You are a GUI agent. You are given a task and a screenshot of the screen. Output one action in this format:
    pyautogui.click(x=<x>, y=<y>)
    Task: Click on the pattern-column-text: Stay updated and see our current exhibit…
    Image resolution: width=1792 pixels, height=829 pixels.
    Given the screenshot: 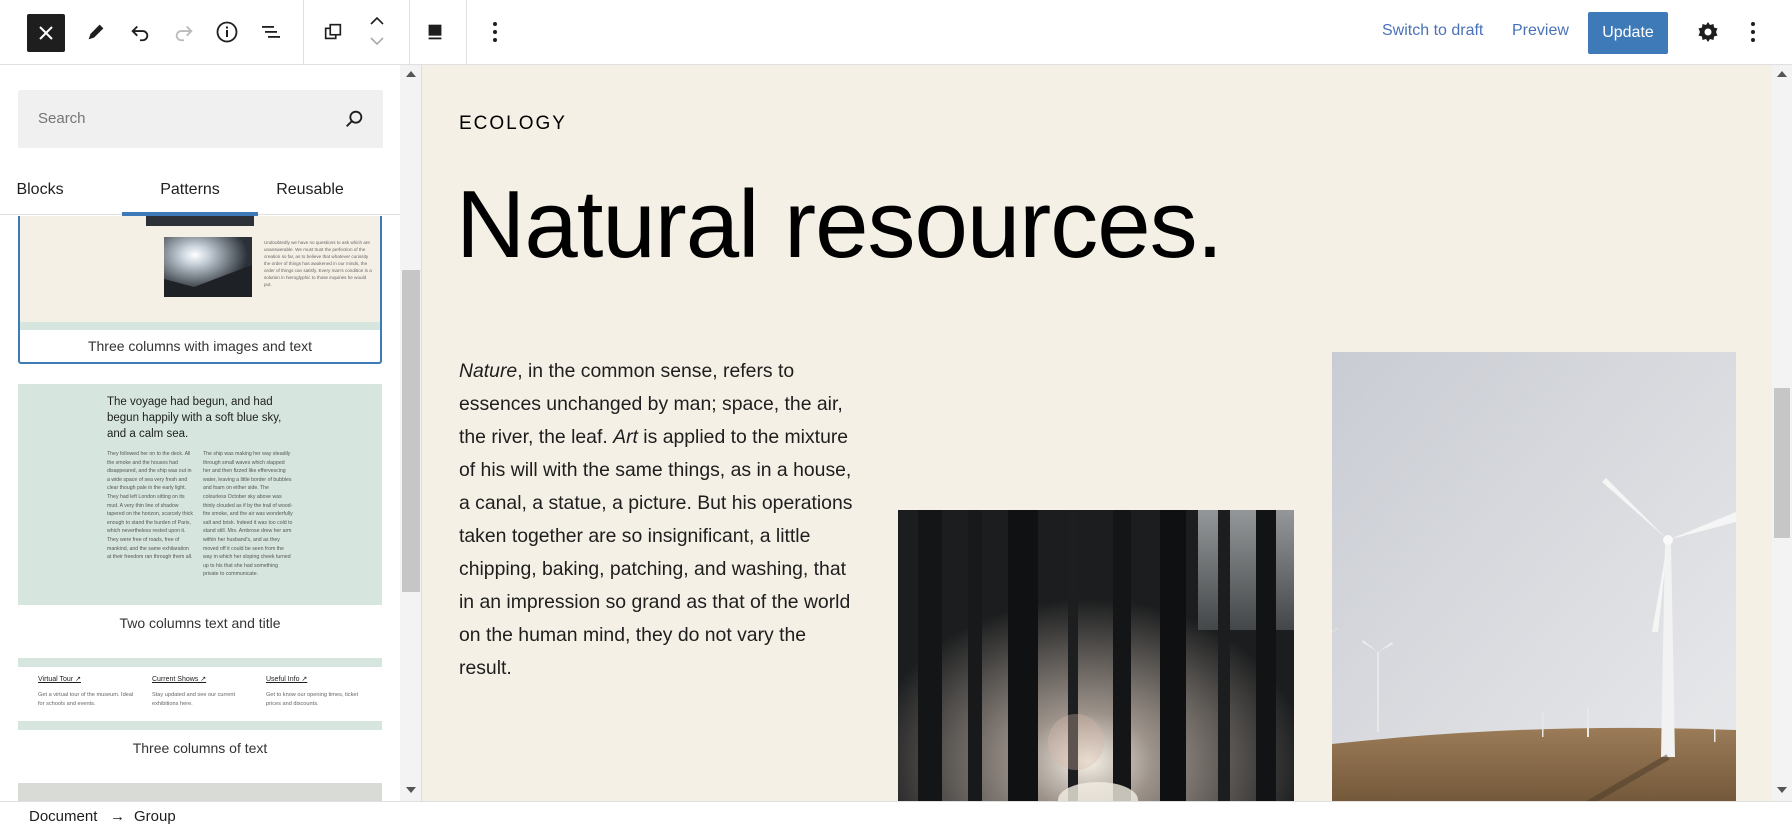 What is the action you would take?
    pyautogui.click(x=194, y=699)
    